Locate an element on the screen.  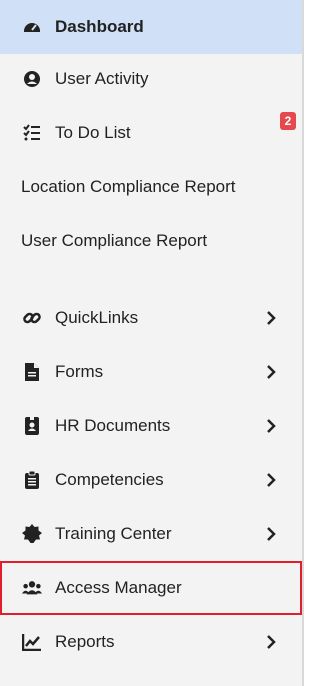
file-icon is located at coordinates (32, 372).